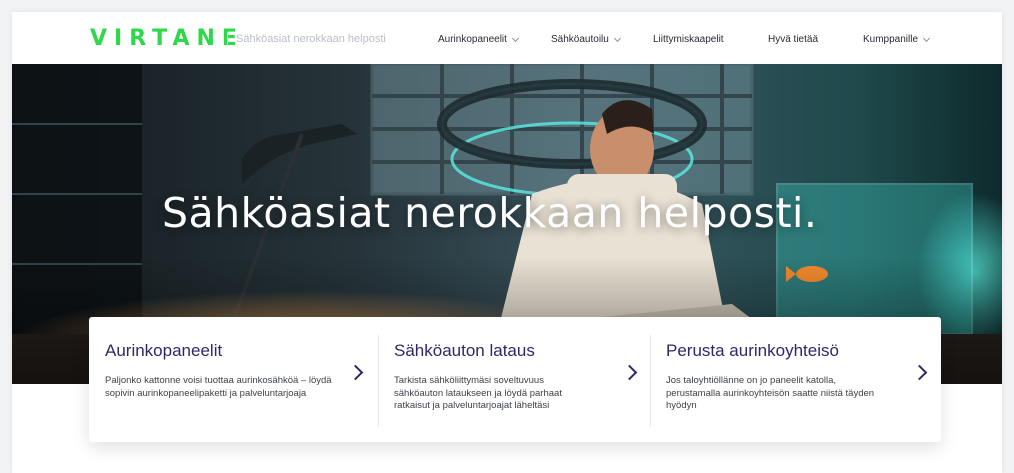 This screenshot has height=473, width=1014. I want to click on hero-title: Sähköasiat nerokkaan helposti., so click(490, 213).